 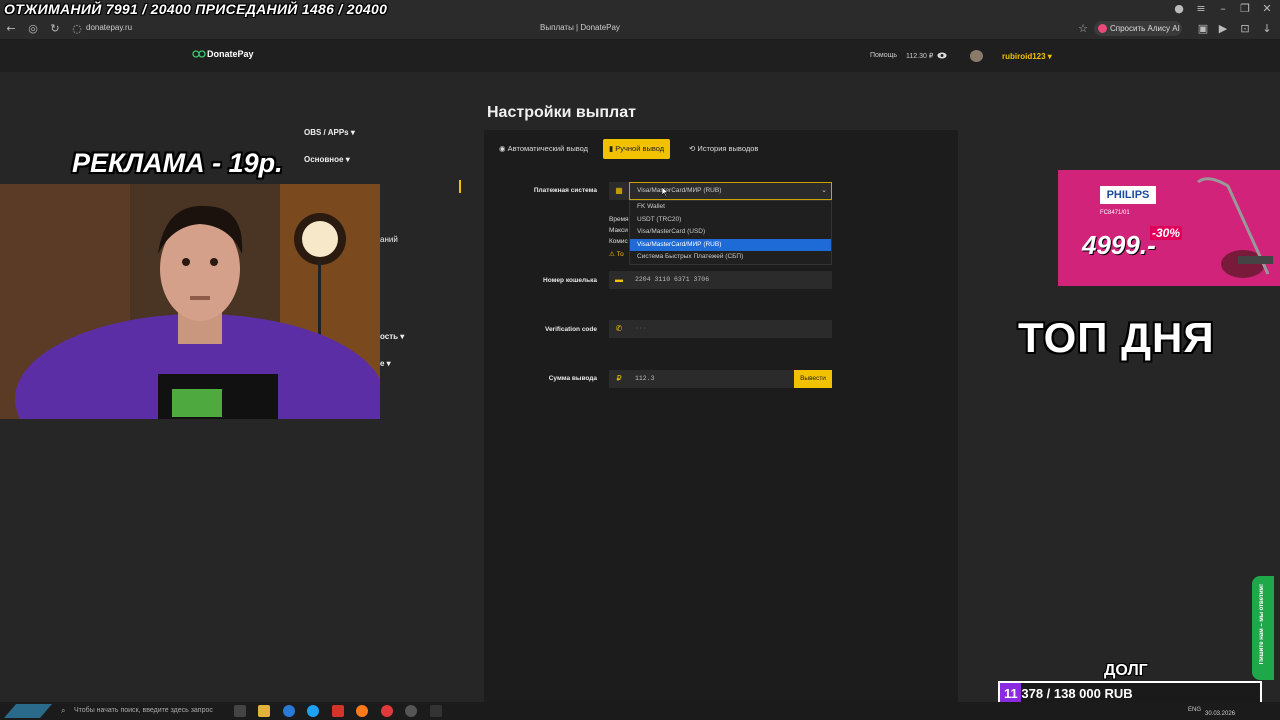 I want to click on sidebar-item-obs: OBS / APPs ▾, so click(x=329, y=132).